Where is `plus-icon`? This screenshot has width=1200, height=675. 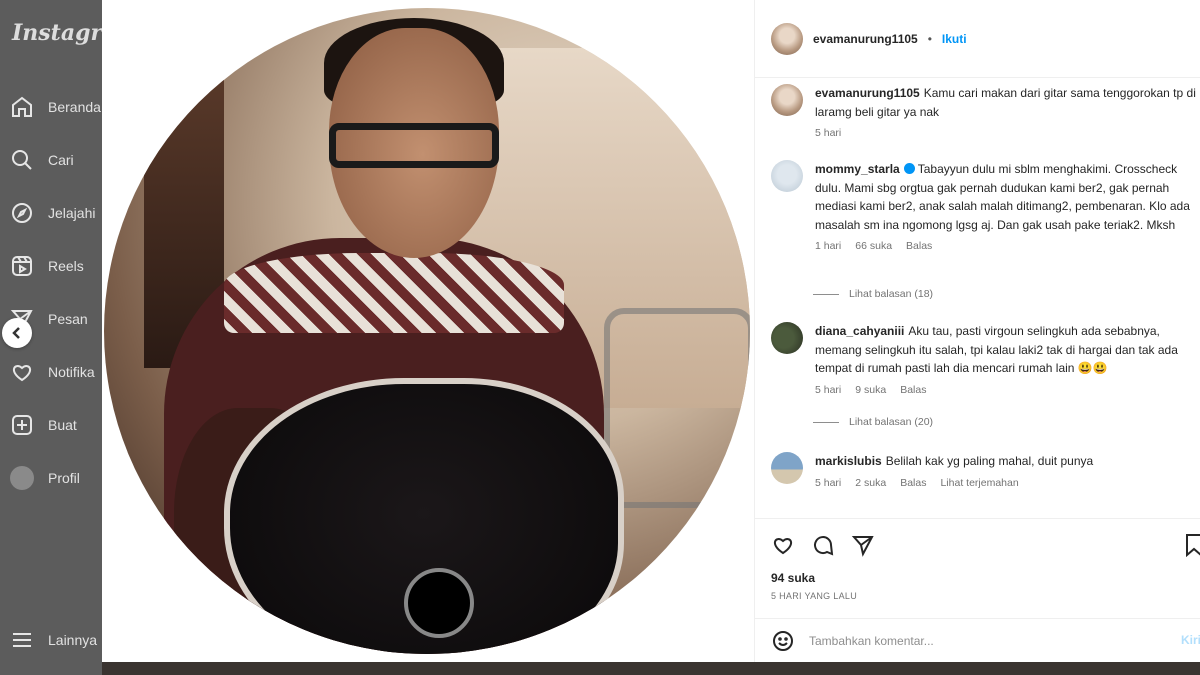
plus-icon is located at coordinates (22, 425).